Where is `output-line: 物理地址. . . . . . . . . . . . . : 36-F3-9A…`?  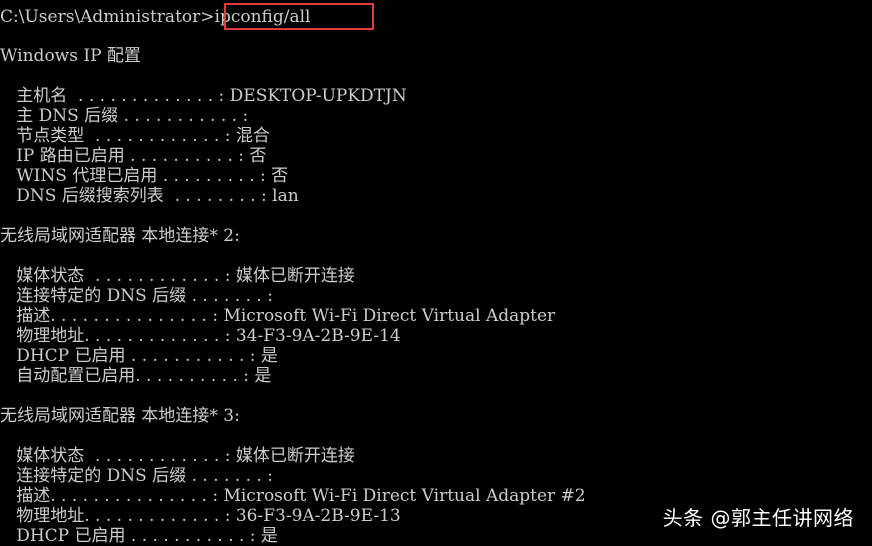 output-line: 物理地址. . . . . . . . . . . . . : 36-F3-9A… is located at coordinates (200, 516).